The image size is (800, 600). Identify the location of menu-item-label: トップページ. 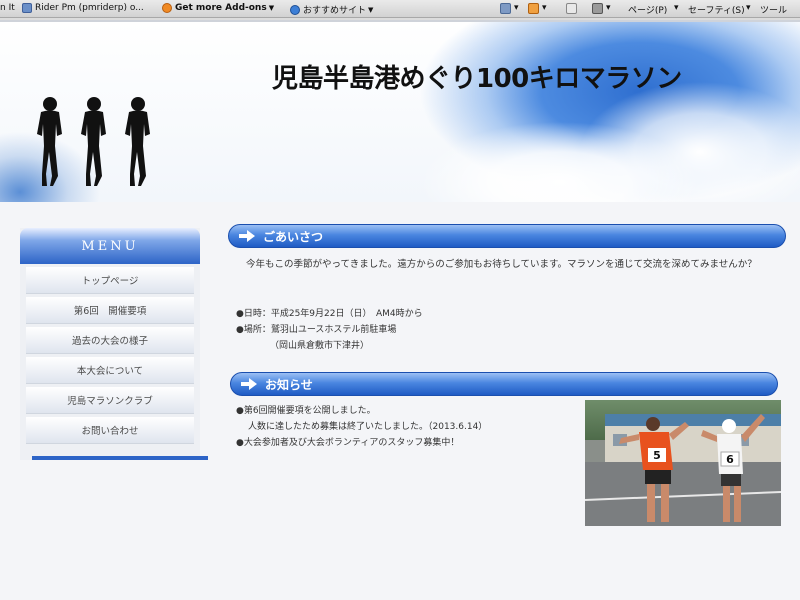
(110, 281).